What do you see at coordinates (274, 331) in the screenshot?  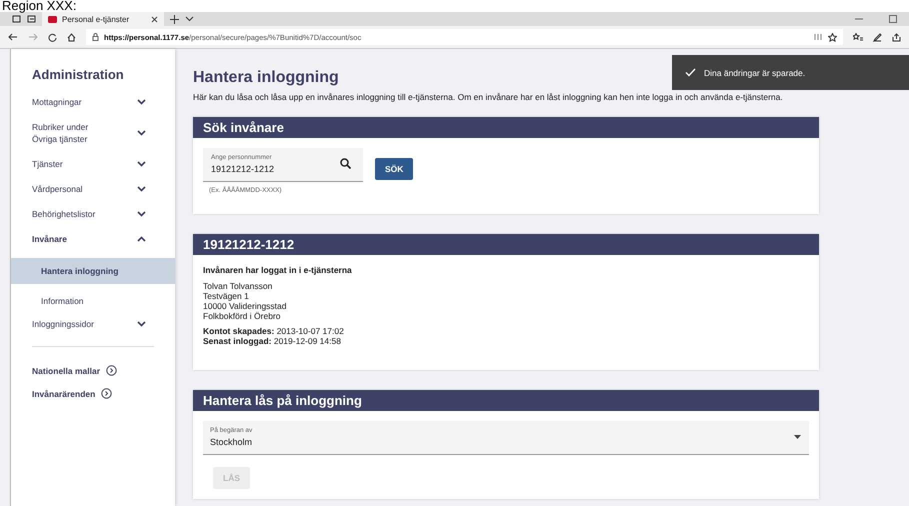 I see `account-fact: Kontot skapades: 2013-10-07 17:02` at bounding box center [274, 331].